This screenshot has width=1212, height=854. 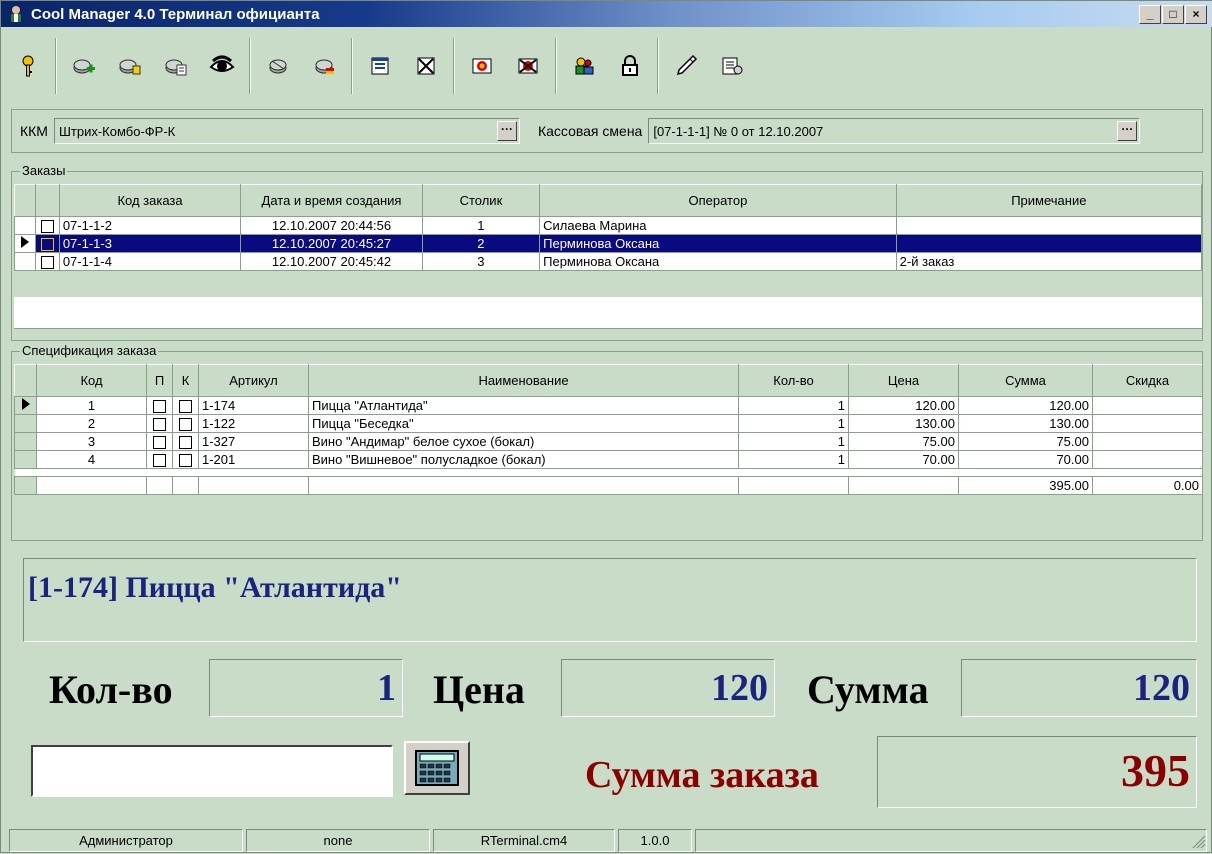 What do you see at coordinates (34, 131) in the screenshot?
I see `kkm-label: ККМ` at bounding box center [34, 131].